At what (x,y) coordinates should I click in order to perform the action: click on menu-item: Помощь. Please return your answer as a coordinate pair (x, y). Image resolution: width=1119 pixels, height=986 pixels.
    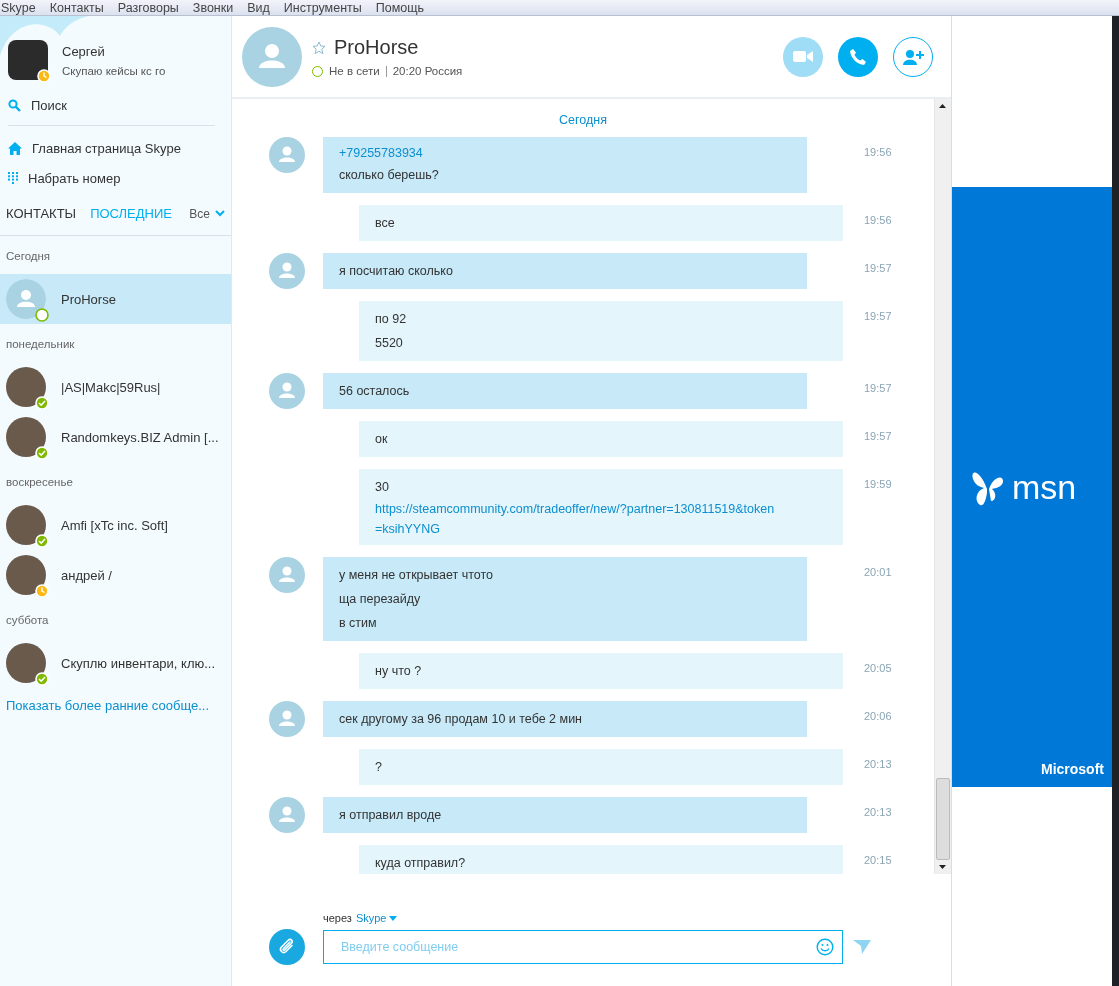
    Looking at the image, I should click on (400, 7).